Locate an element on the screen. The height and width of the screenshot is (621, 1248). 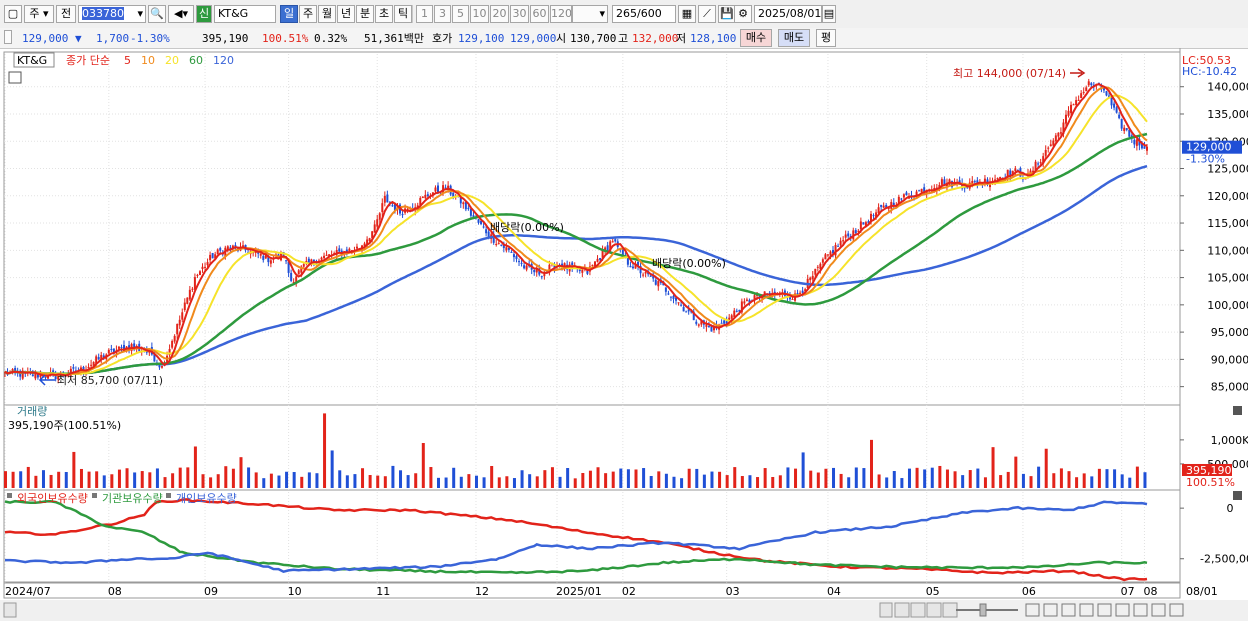
count-value: 265 is located at coordinates (626, 13).